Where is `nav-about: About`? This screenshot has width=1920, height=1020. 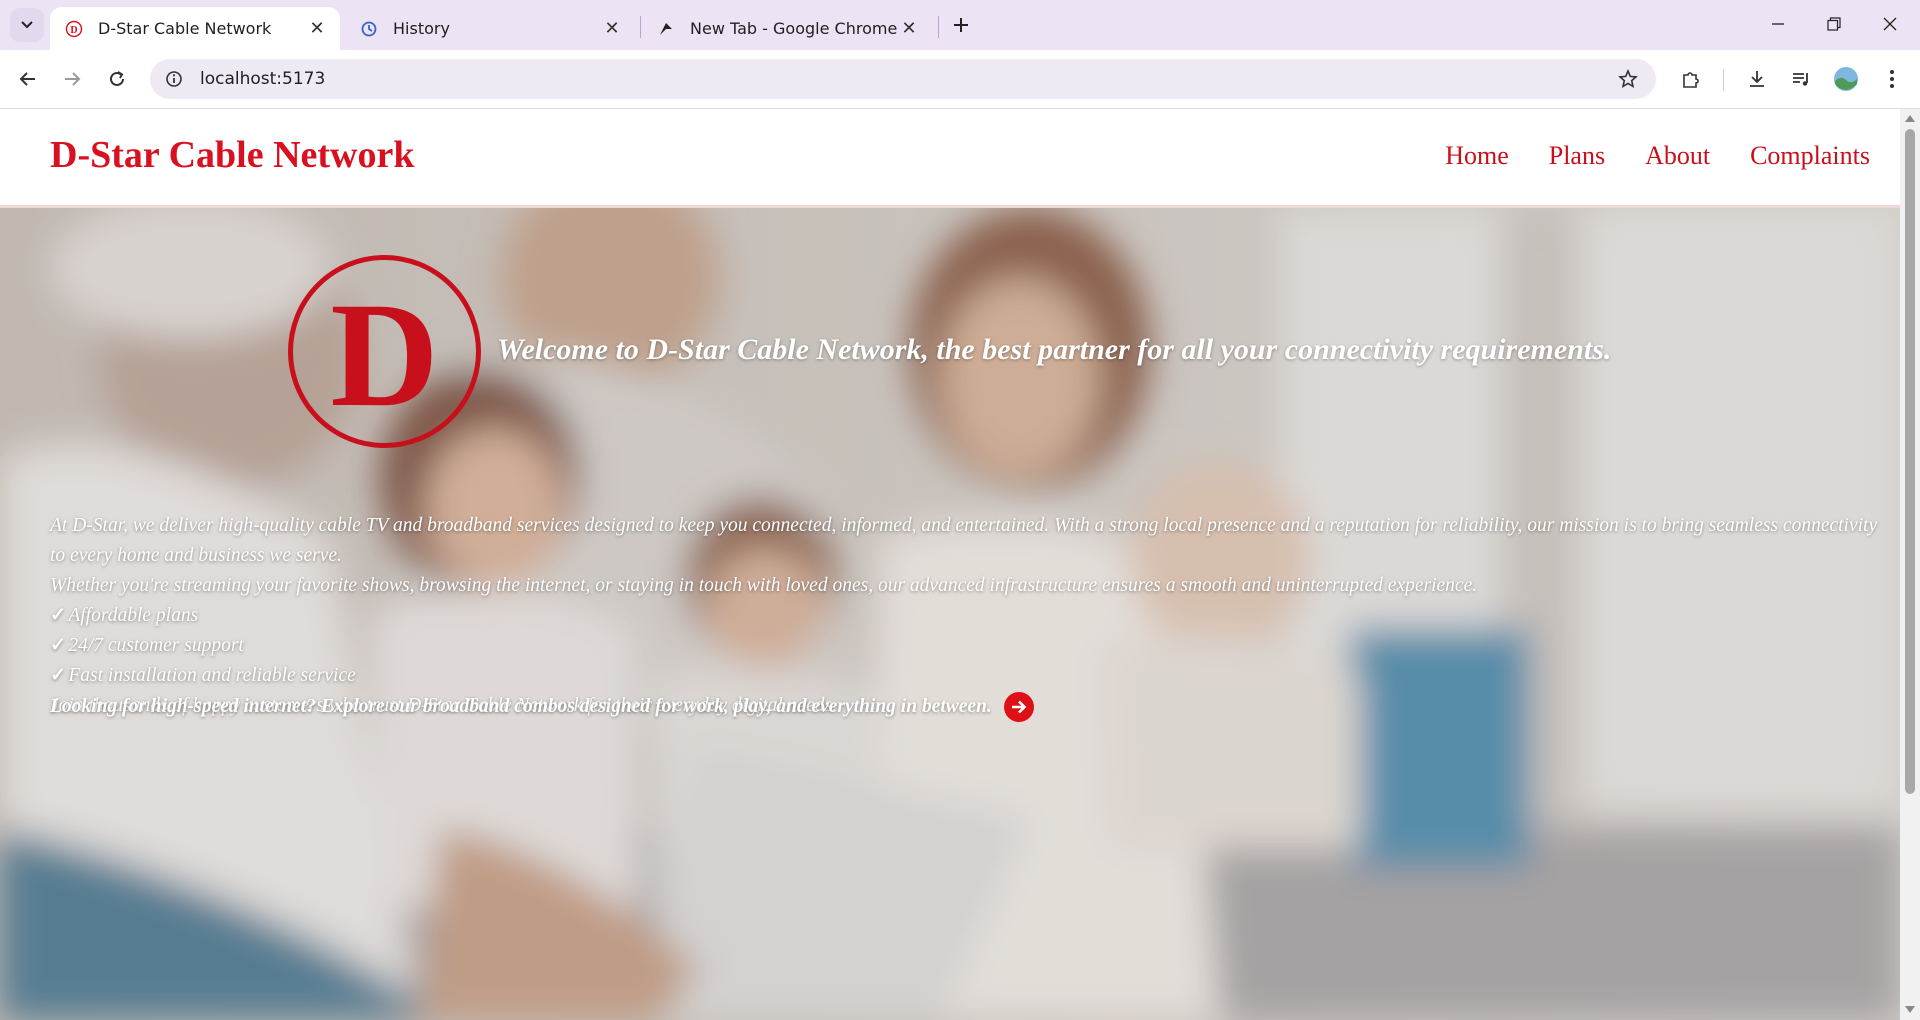 nav-about: About is located at coordinates (1677, 156).